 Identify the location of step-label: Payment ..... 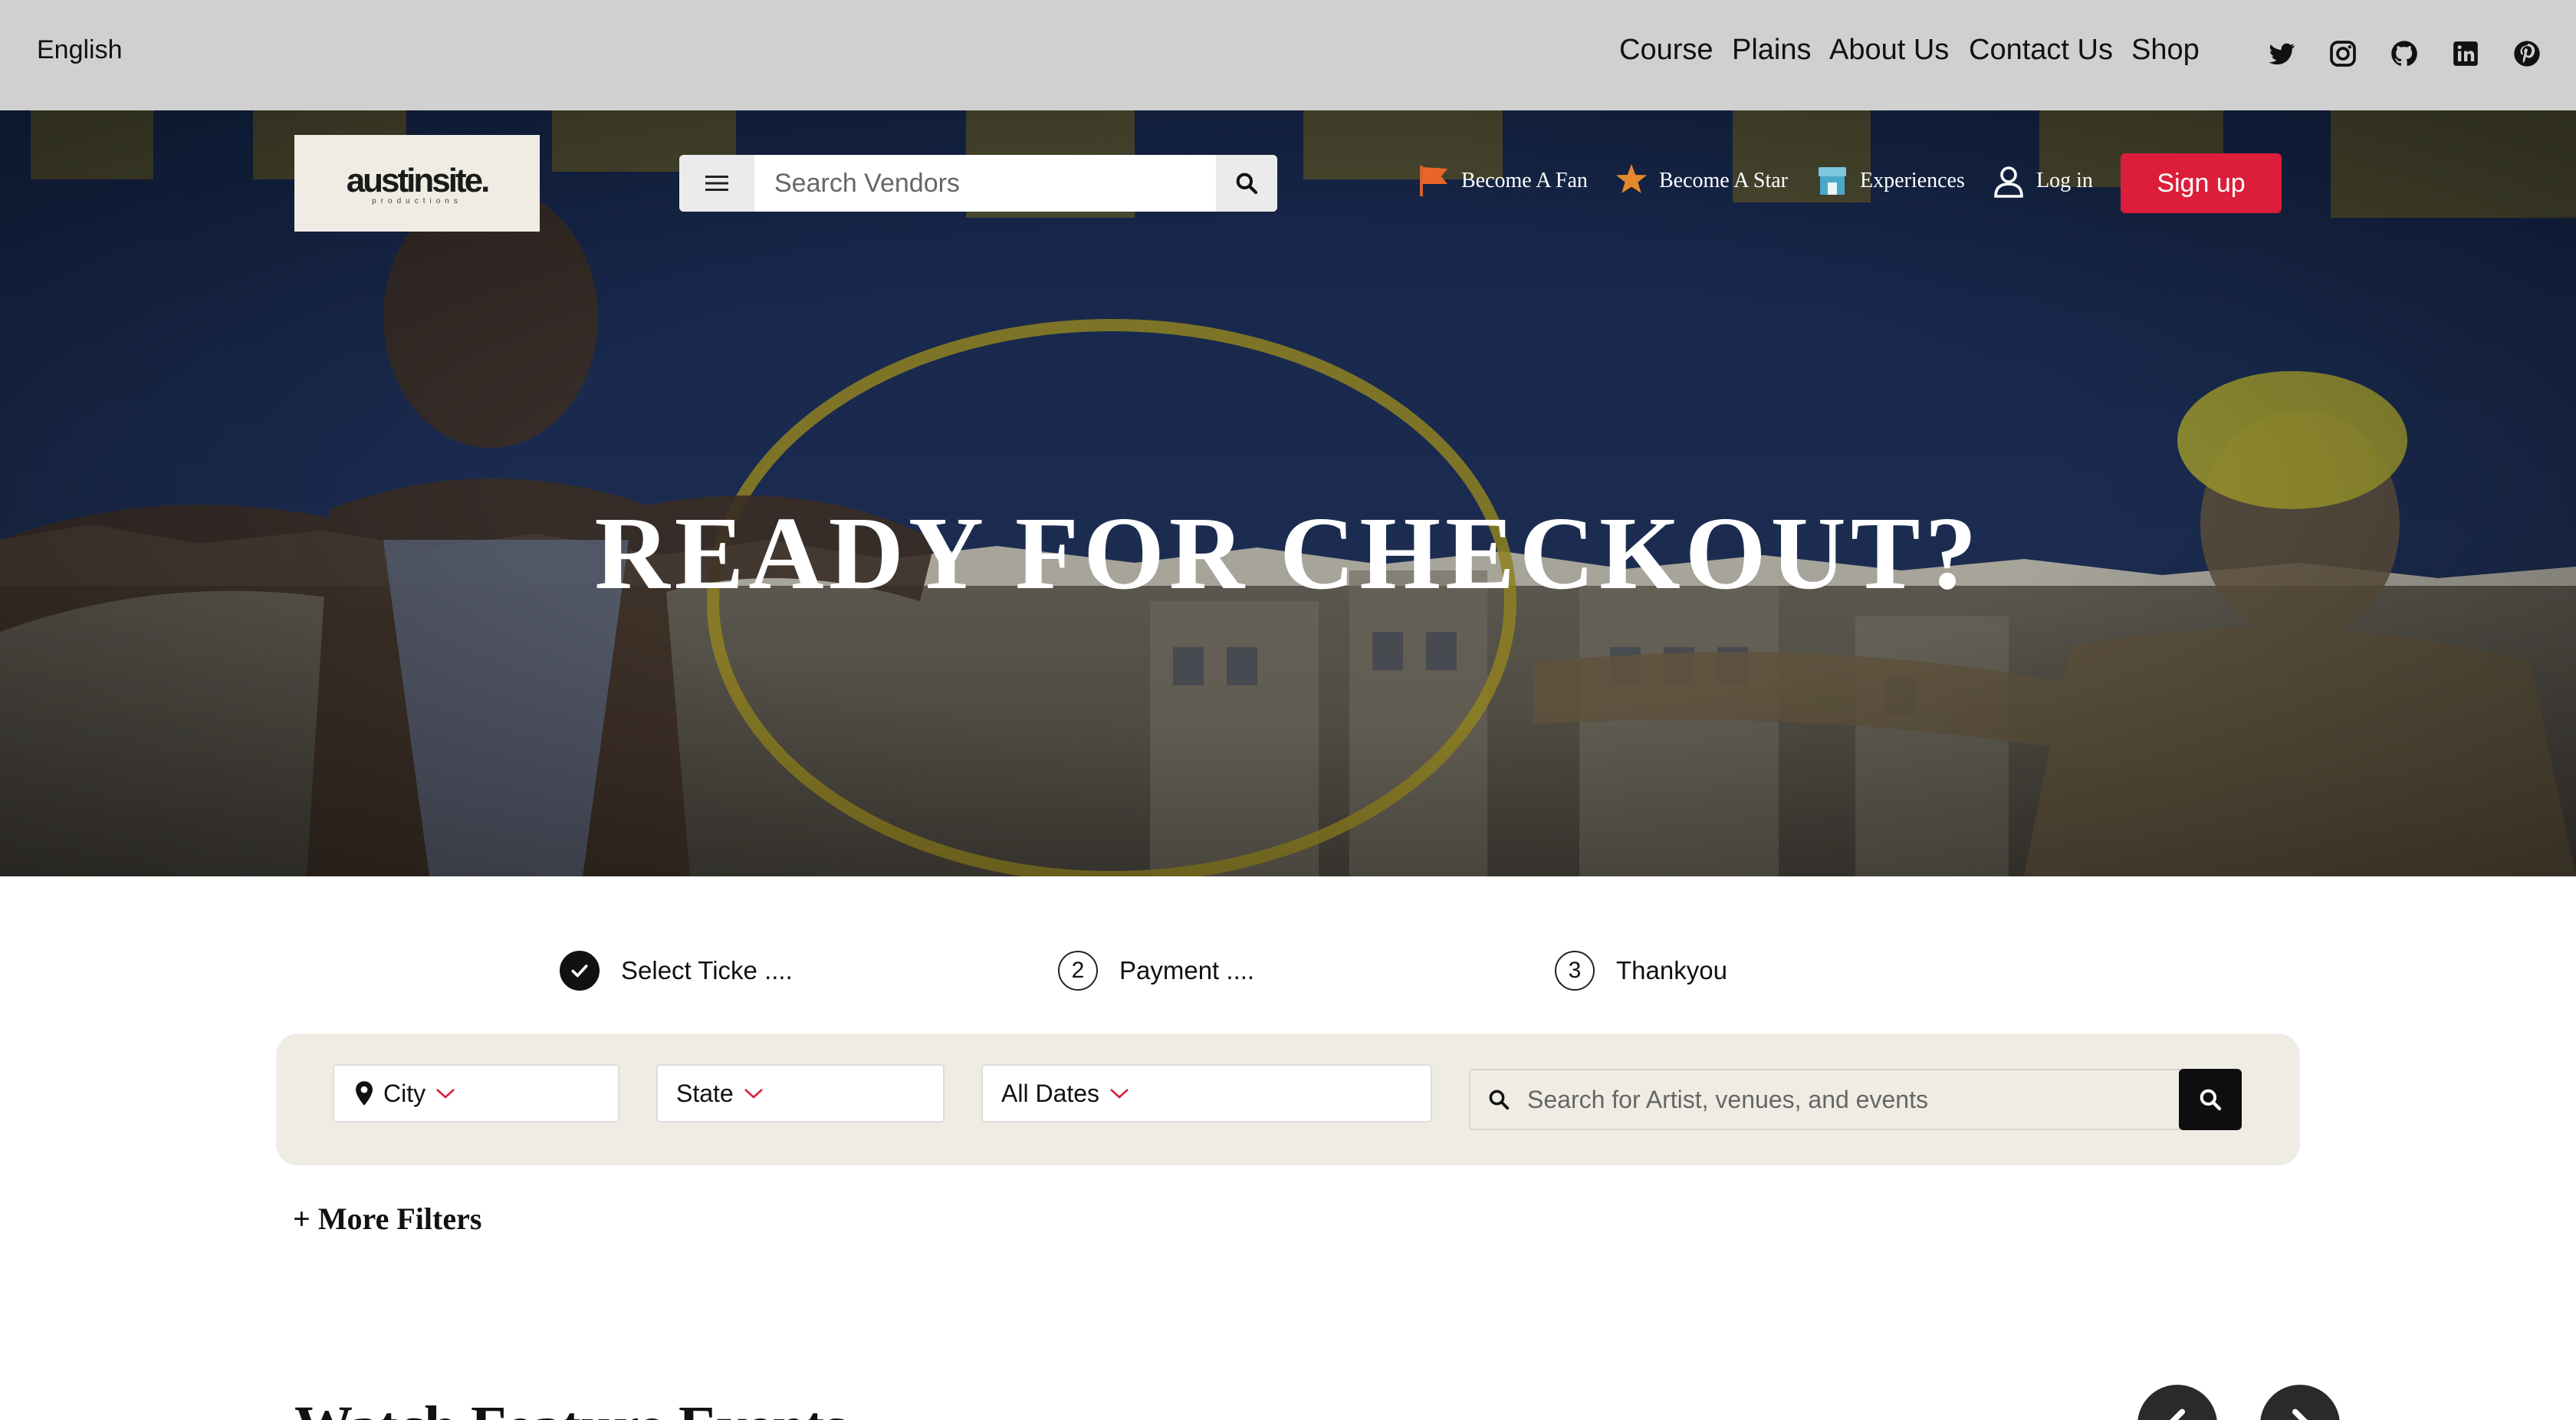
(1187, 970).